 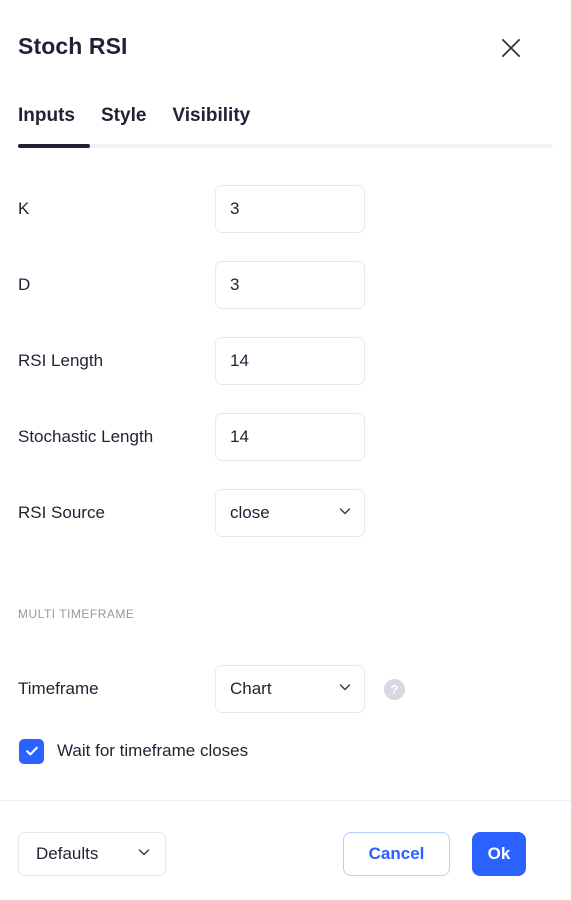 What do you see at coordinates (211, 116) in the screenshot?
I see `tab-visibility: Visibility` at bounding box center [211, 116].